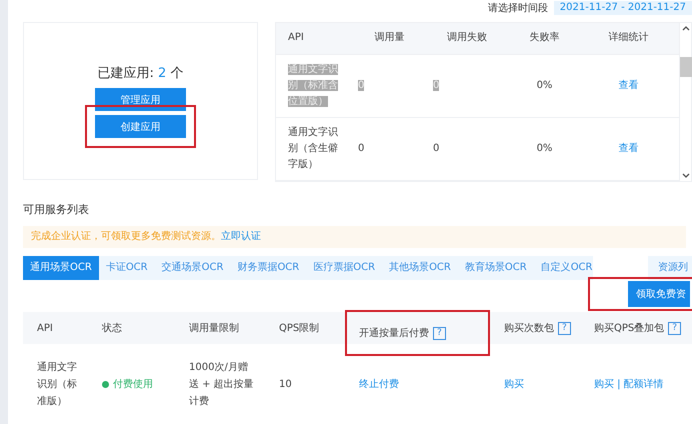 The image size is (692, 424). Describe the element at coordinates (535, 384) in the screenshot. I see `buy-link: 购买` at that location.